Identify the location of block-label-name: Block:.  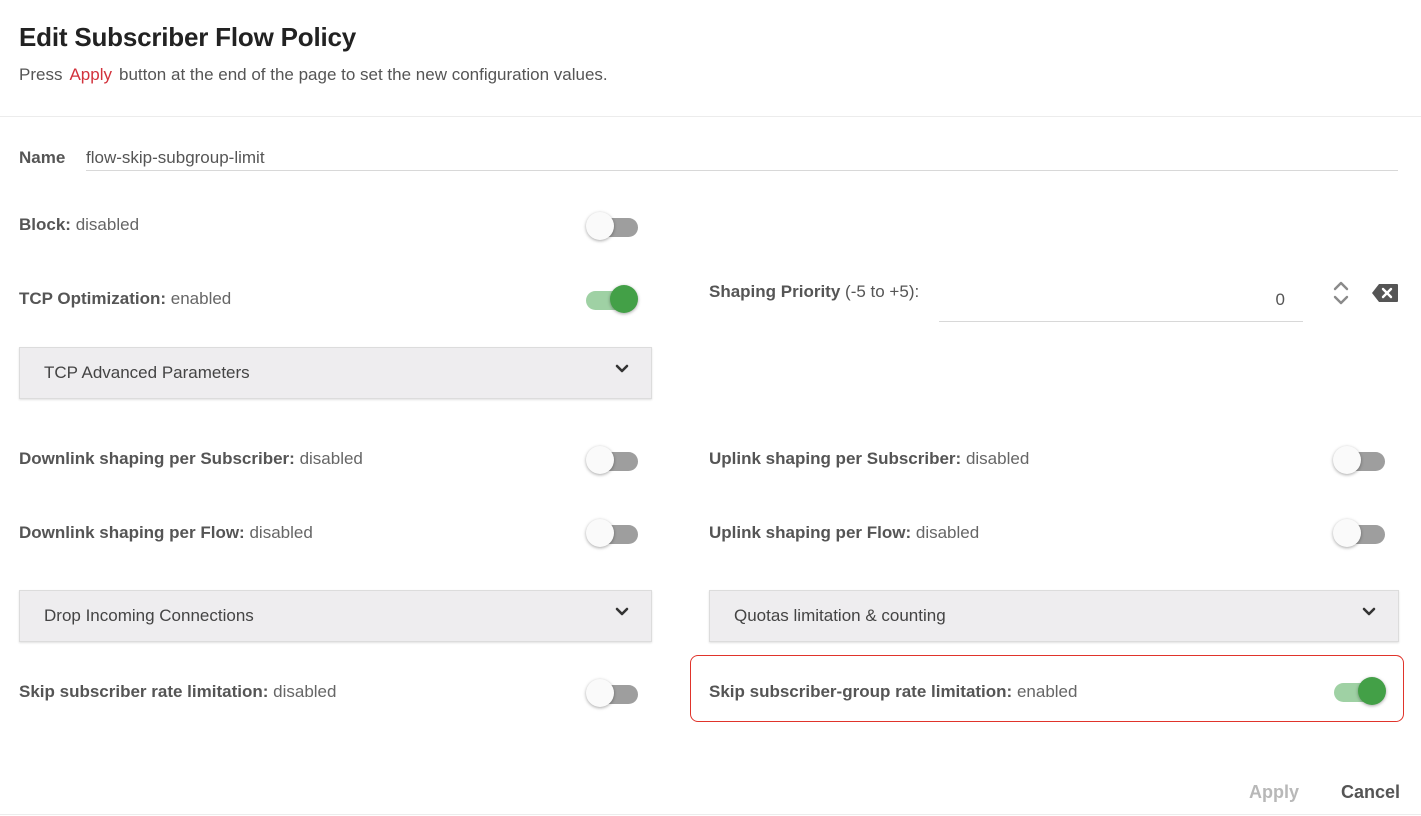
(45, 224).